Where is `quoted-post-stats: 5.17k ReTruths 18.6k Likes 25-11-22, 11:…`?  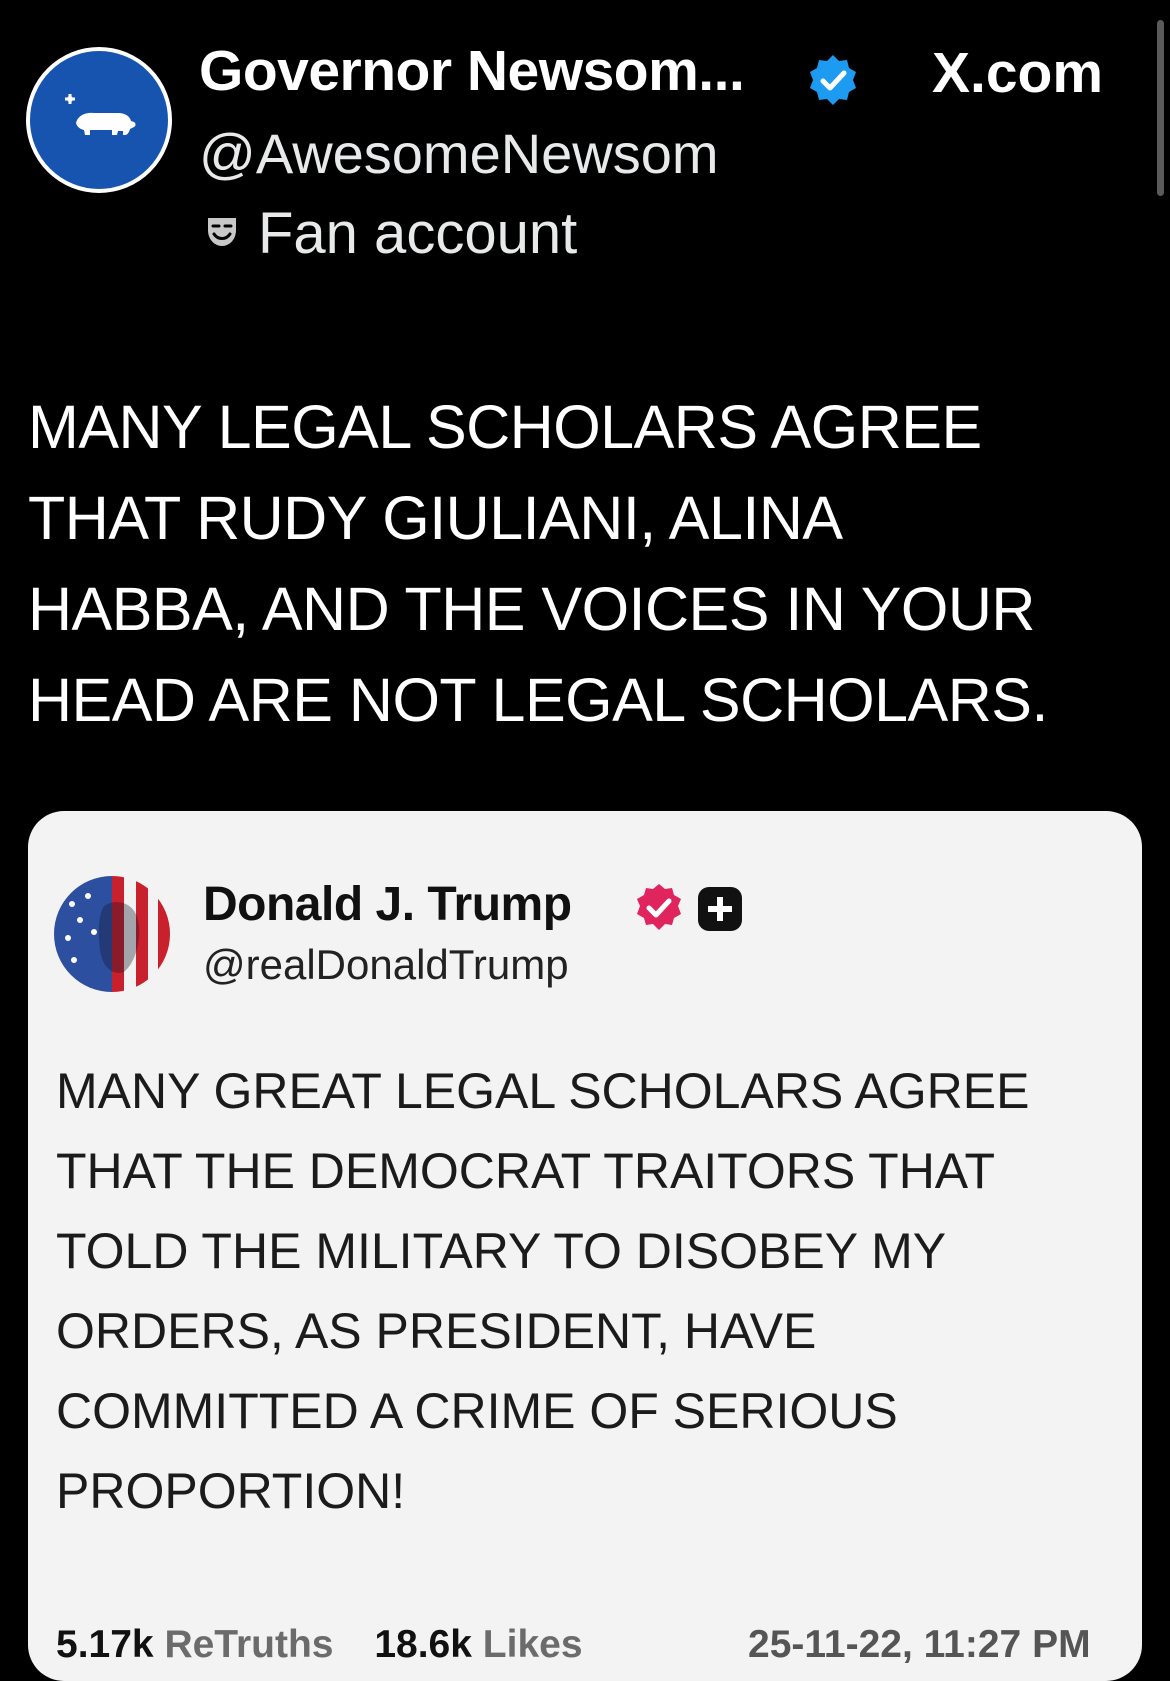
quoted-post-stats: 5.17k ReTruths 18.6k Likes 25-11-22, 11:… is located at coordinates (573, 1645).